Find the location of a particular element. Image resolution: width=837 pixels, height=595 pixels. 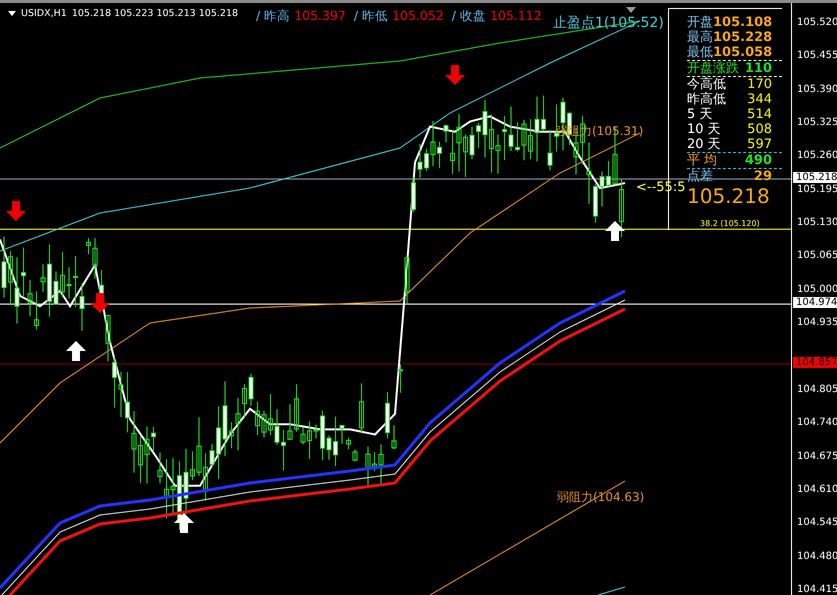

price-tag: 104.974 is located at coordinates (815, 302).